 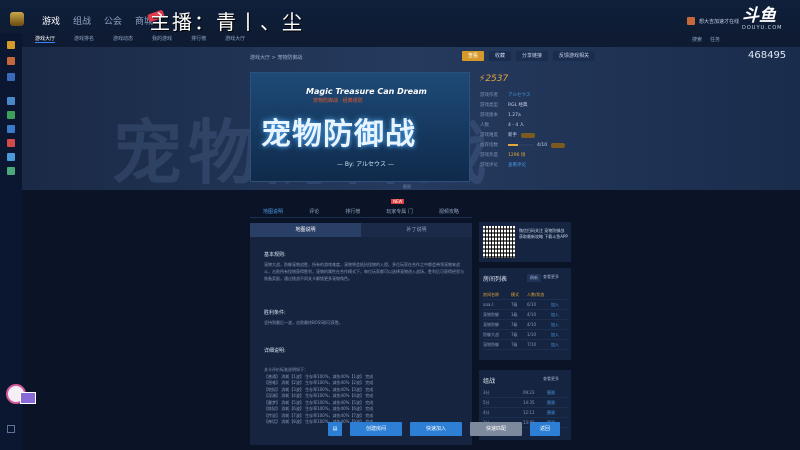 What do you see at coordinates (759, 16) in the screenshot?
I see `douyu-logo-text: 斗鱼` at bounding box center [759, 16].